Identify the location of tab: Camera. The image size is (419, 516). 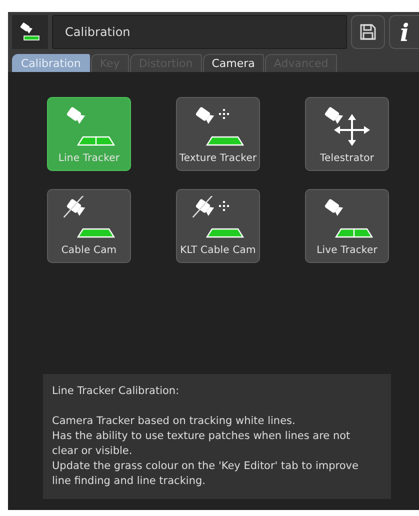
(233, 63).